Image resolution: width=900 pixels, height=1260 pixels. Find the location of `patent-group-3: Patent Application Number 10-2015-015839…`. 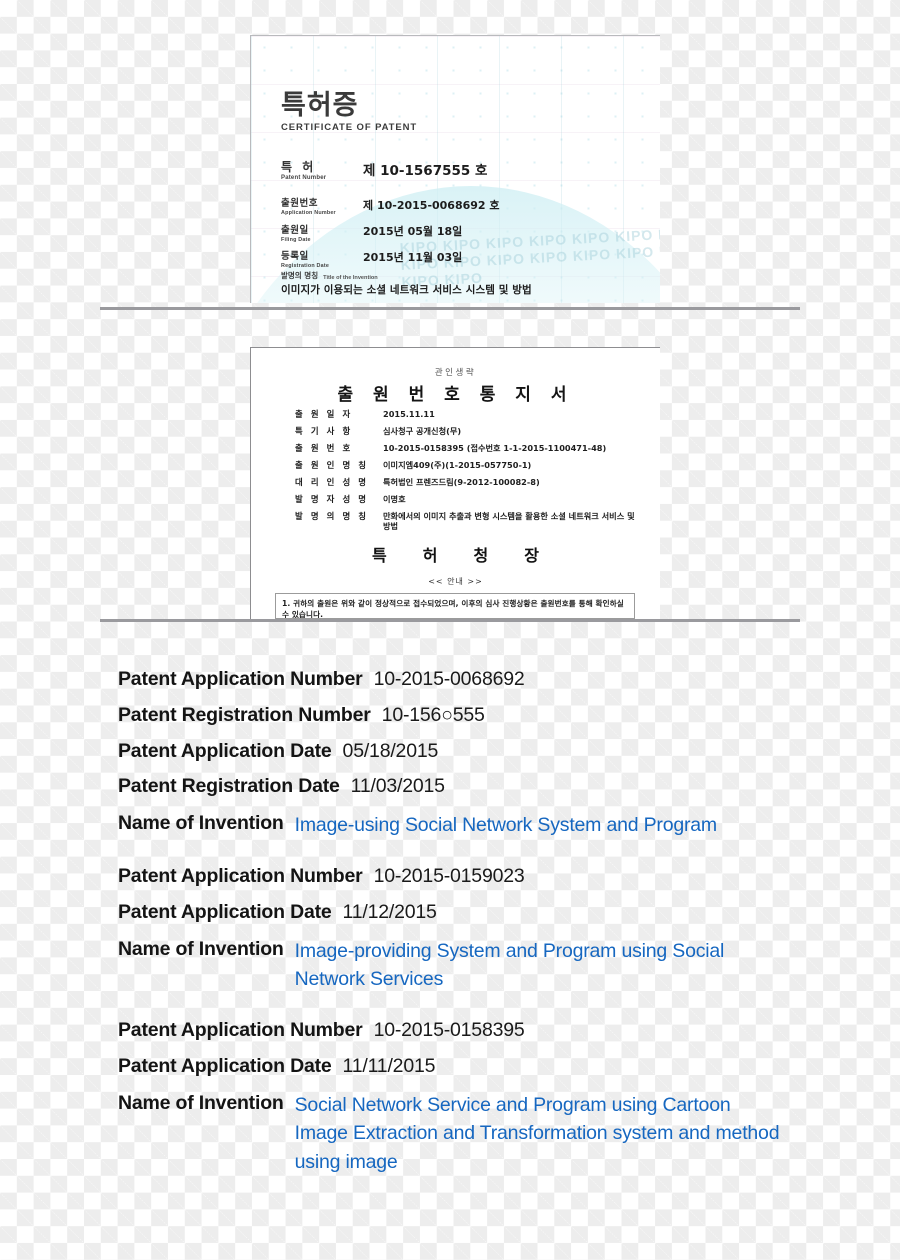

patent-group-3: Patent Application Number 10-2015-015839… is located at coordinates (478, 1097).